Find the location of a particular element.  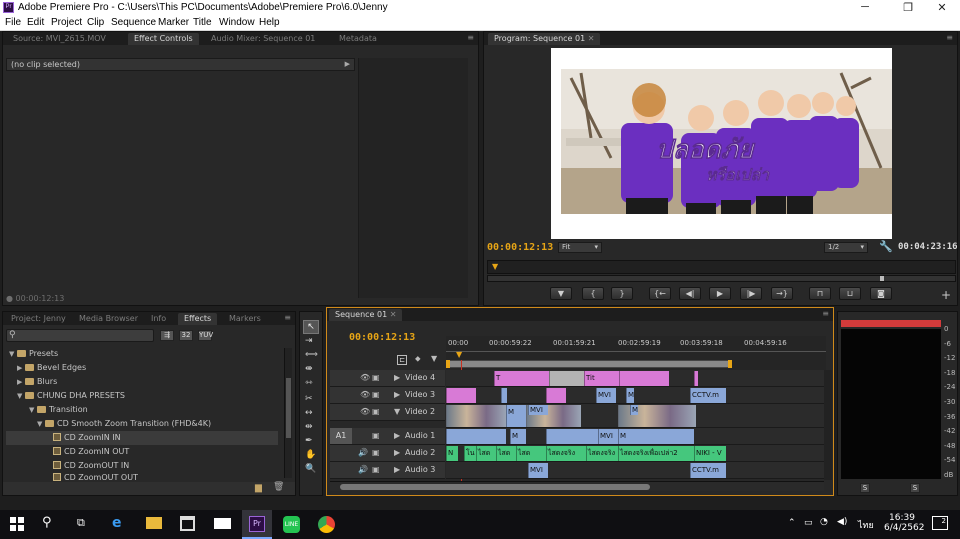

audio-target-a1: A1 is located at coordinates (341, 436).